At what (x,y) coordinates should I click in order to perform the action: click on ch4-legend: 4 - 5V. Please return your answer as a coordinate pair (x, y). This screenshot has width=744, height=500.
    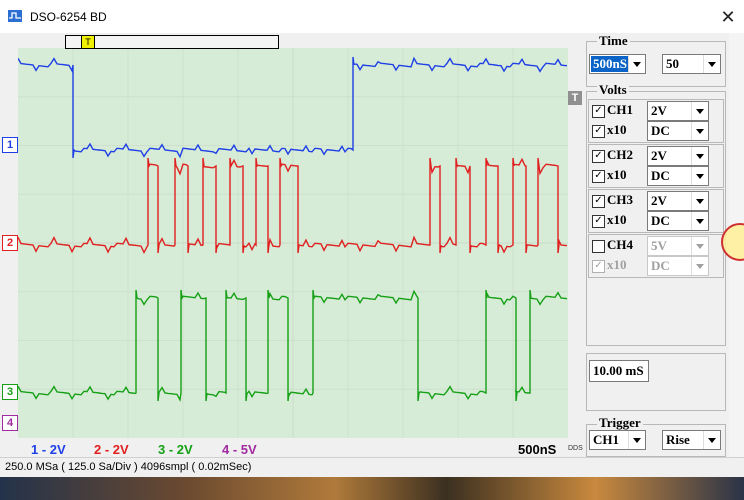
    Looking at the image, I should click on (239, 449).